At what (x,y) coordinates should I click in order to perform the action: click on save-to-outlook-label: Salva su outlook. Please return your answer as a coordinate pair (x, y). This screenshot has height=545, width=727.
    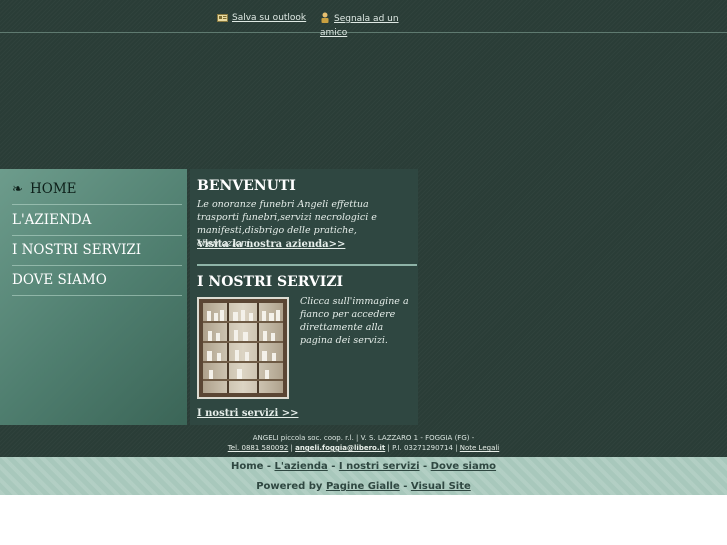
    Looking at the image, I should click on (269, 18).